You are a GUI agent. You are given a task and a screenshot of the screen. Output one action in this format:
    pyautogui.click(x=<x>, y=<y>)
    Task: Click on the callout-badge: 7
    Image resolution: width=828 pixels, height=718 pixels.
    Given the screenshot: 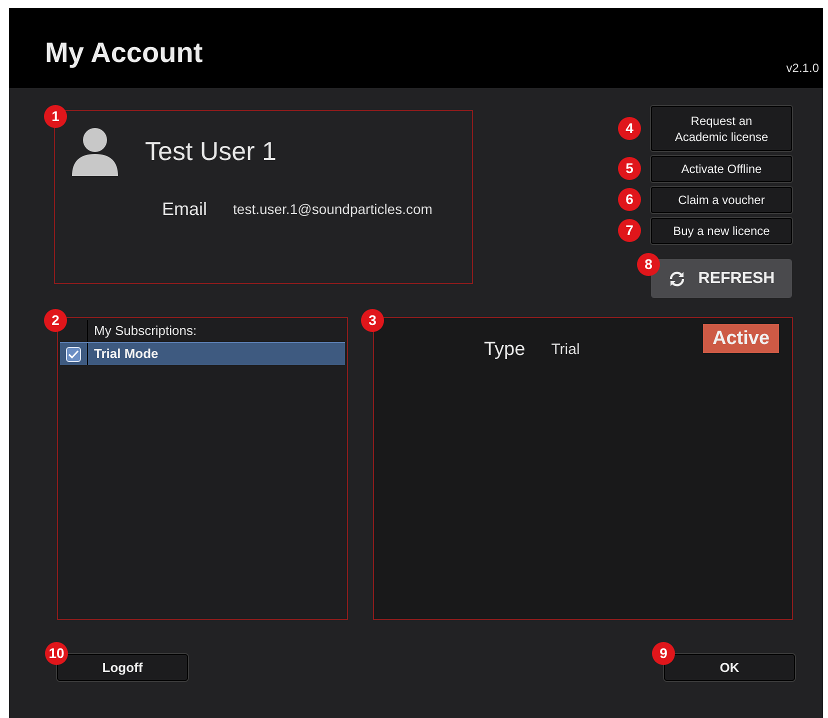 What is the action you would take?
    pyautogui.click(x=629, y=230)
    